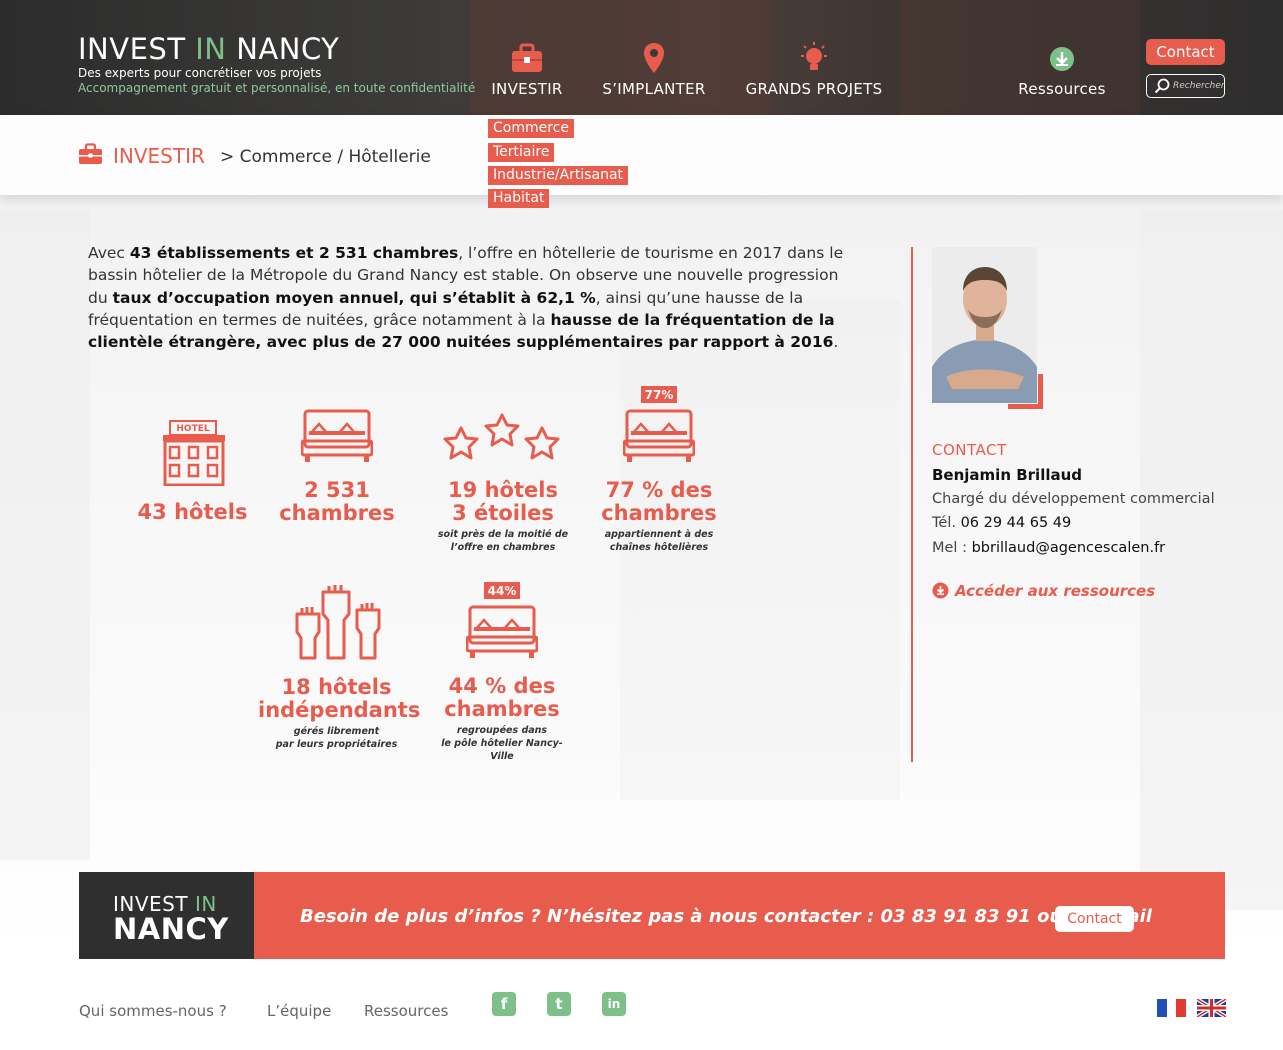 Image resolution: width=1283 pixels, height=1050 pixels. Describe the element at coordinates (531, 128) in the screenshot. I see `submenu-item-commerce: Commerce` at that location.